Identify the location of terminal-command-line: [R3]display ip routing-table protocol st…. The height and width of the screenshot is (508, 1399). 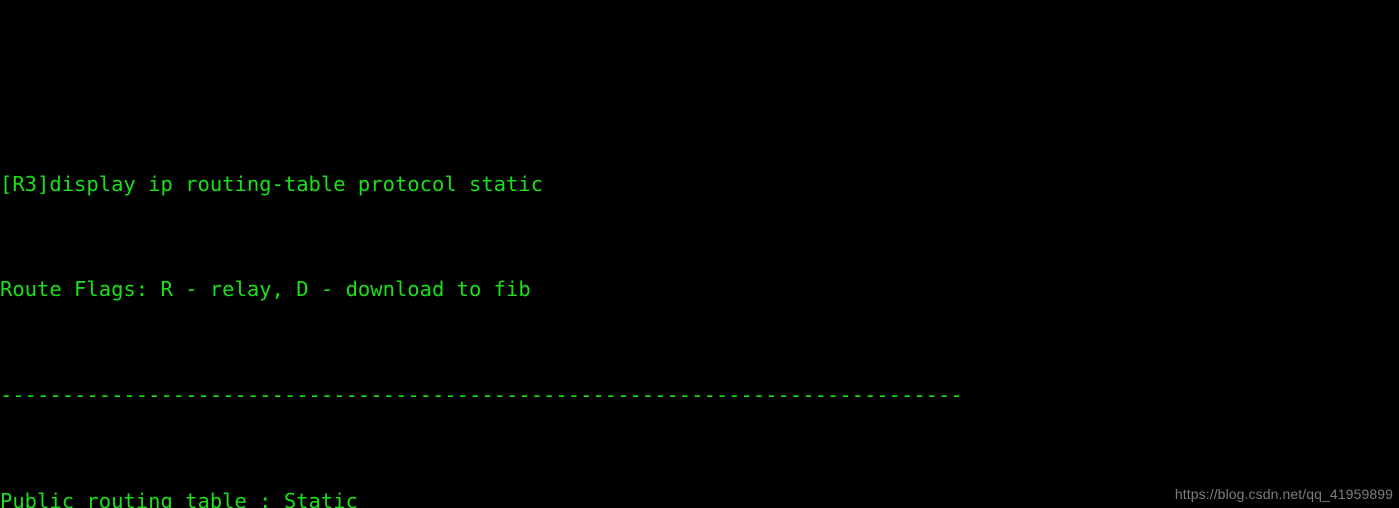
(272, 183).